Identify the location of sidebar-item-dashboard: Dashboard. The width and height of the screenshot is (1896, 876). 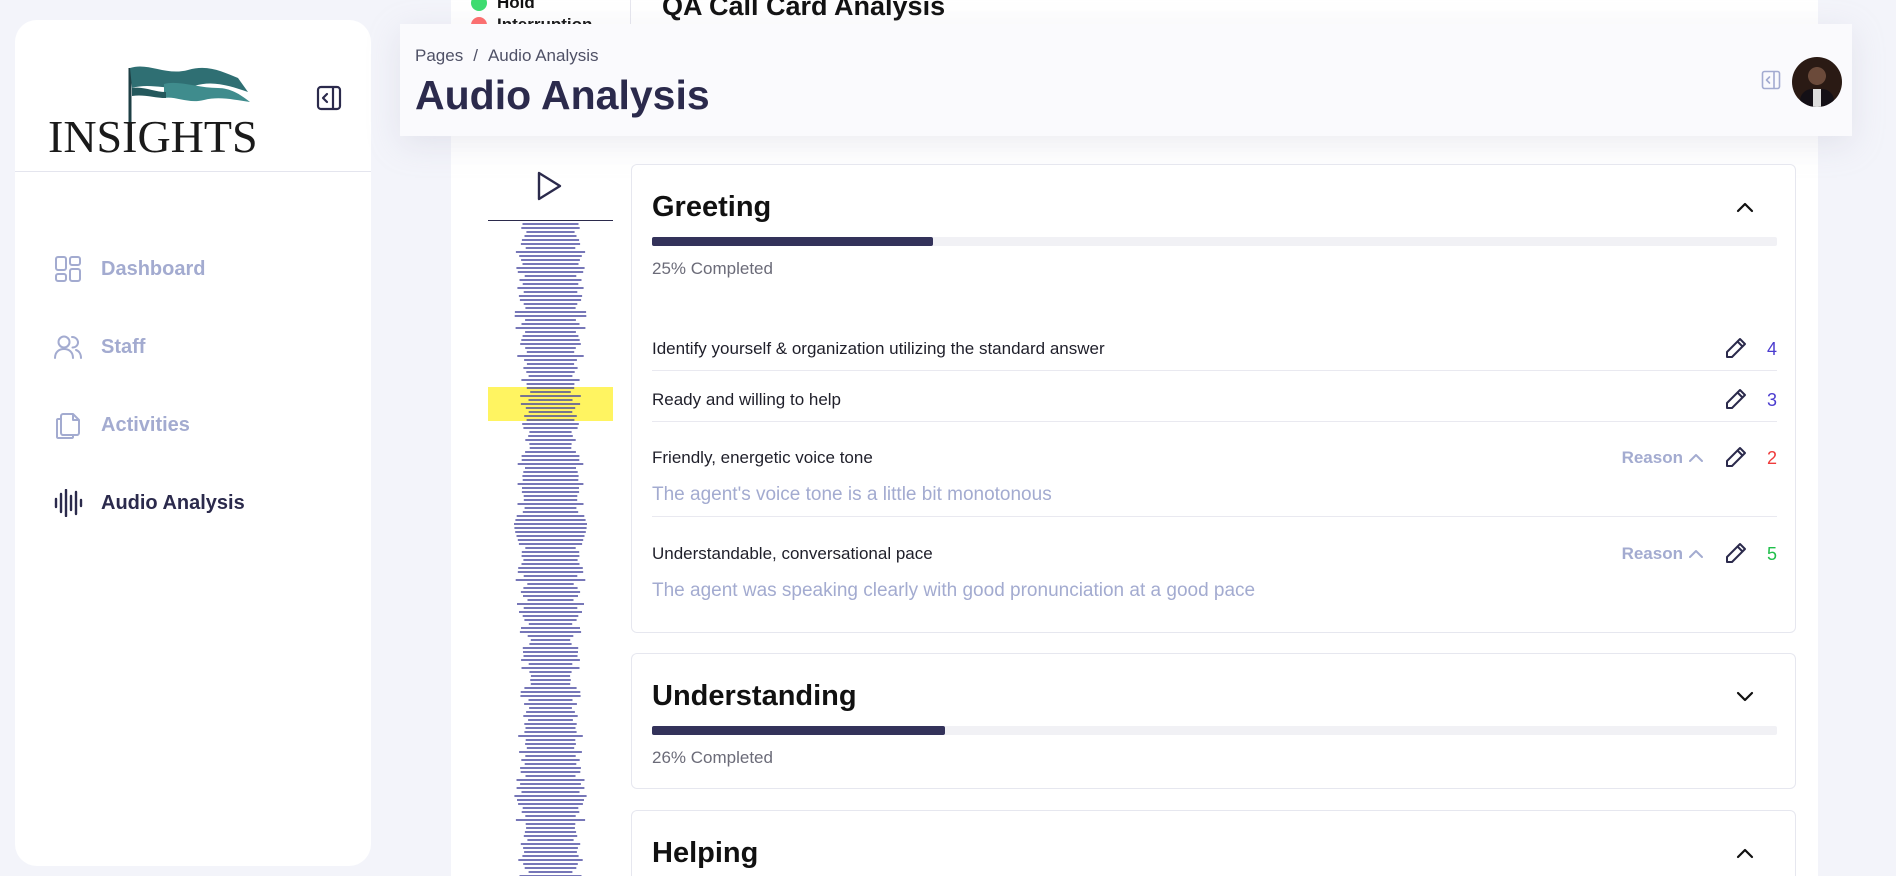
(193, 269).